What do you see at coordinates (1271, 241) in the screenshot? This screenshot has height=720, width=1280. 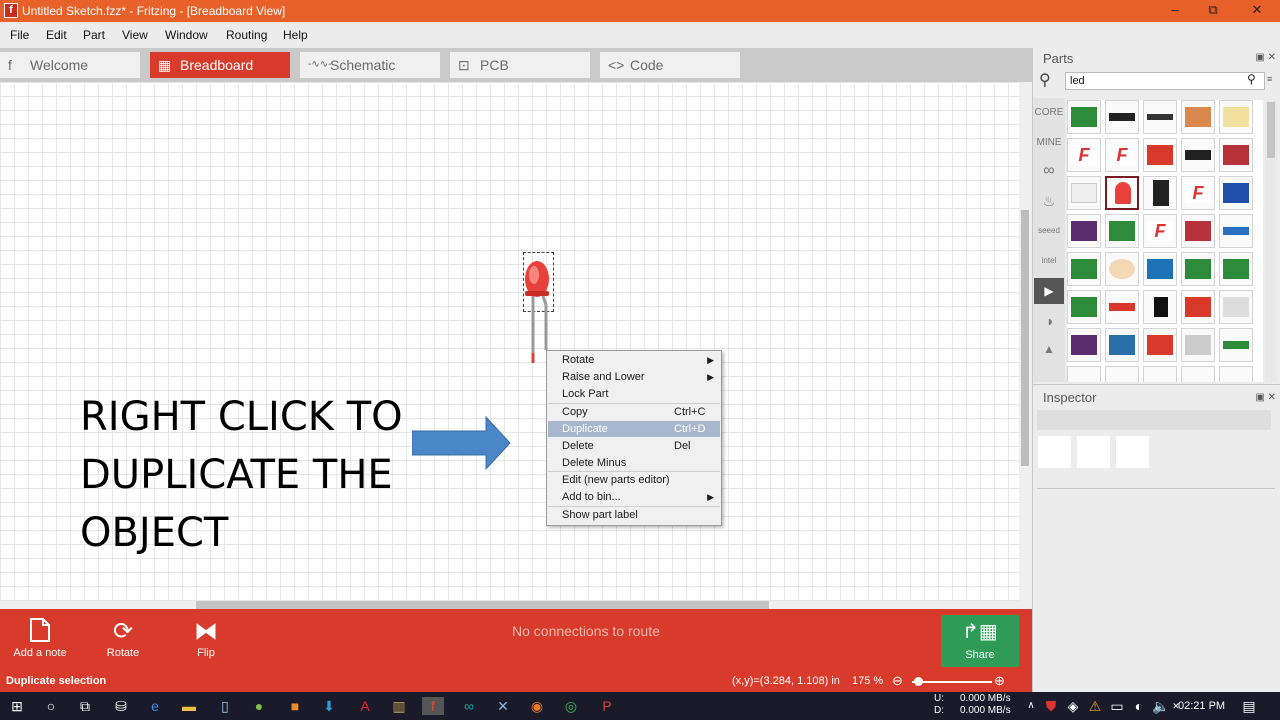 I see `parts-scrollbar` at bounding box center [1271, 241].